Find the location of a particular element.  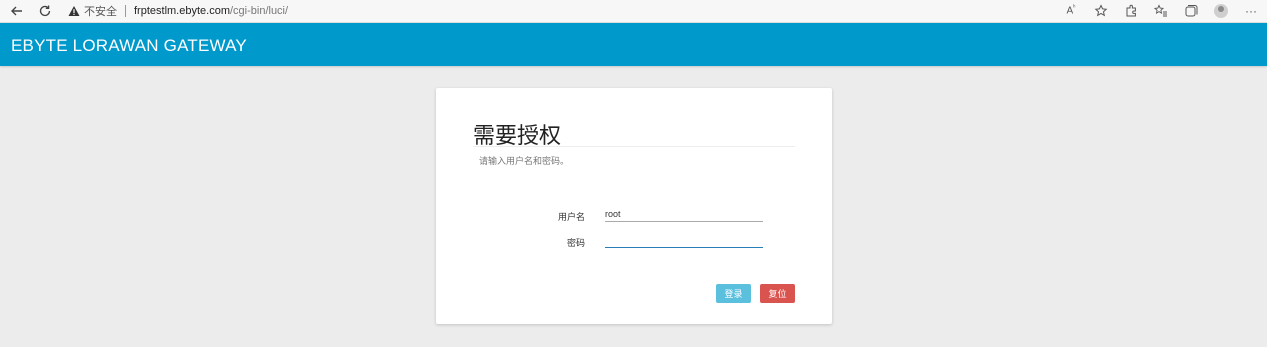

browser-actions: Aʰ ··· is located at coordinates (1161, 11).